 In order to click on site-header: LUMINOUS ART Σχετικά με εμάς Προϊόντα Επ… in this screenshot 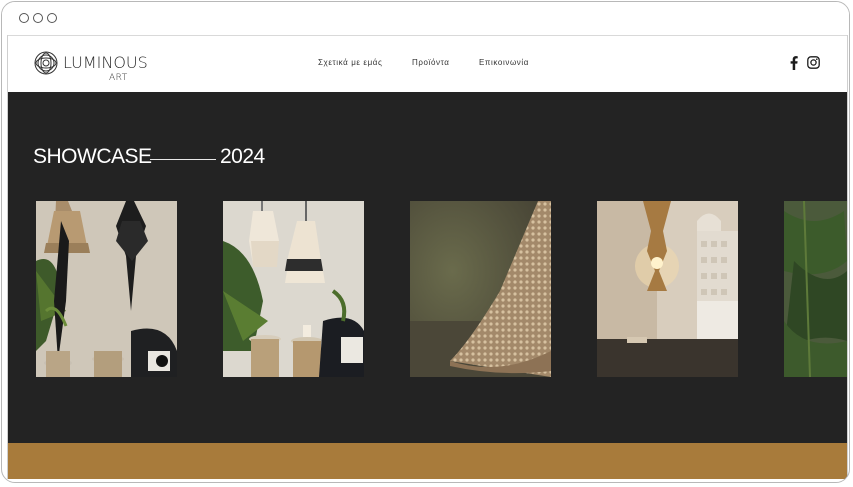, I will do `click(427, 63)`.